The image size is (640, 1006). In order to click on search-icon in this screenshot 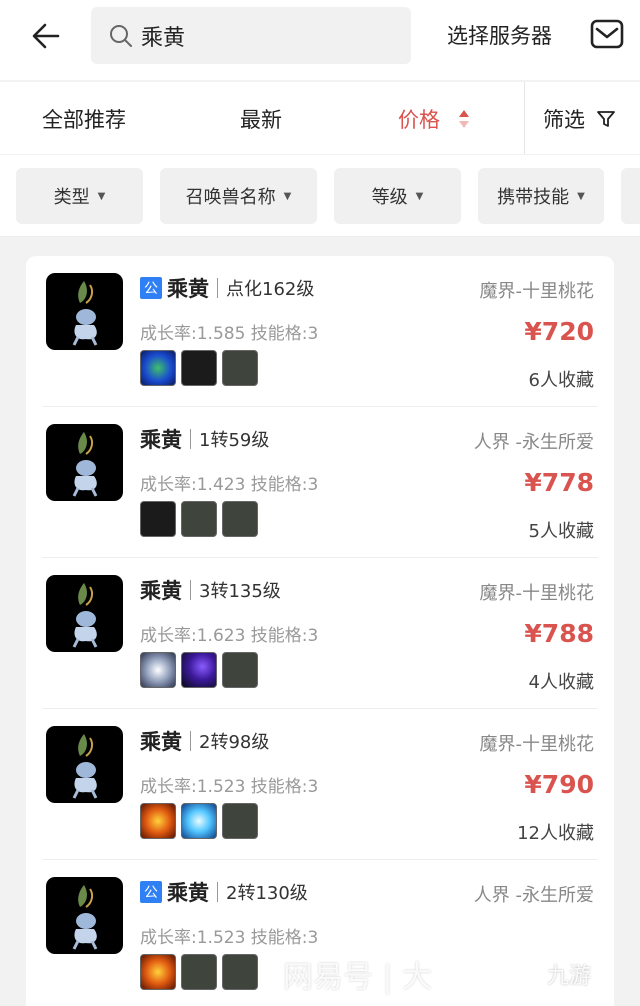, I will do `click(121, 36)`.